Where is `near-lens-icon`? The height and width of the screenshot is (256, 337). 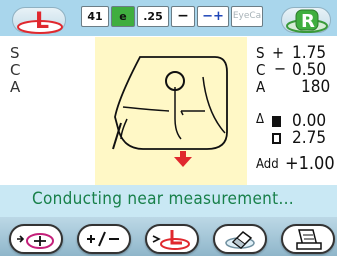
near-lens-icon is located at coordinates (35, 241).